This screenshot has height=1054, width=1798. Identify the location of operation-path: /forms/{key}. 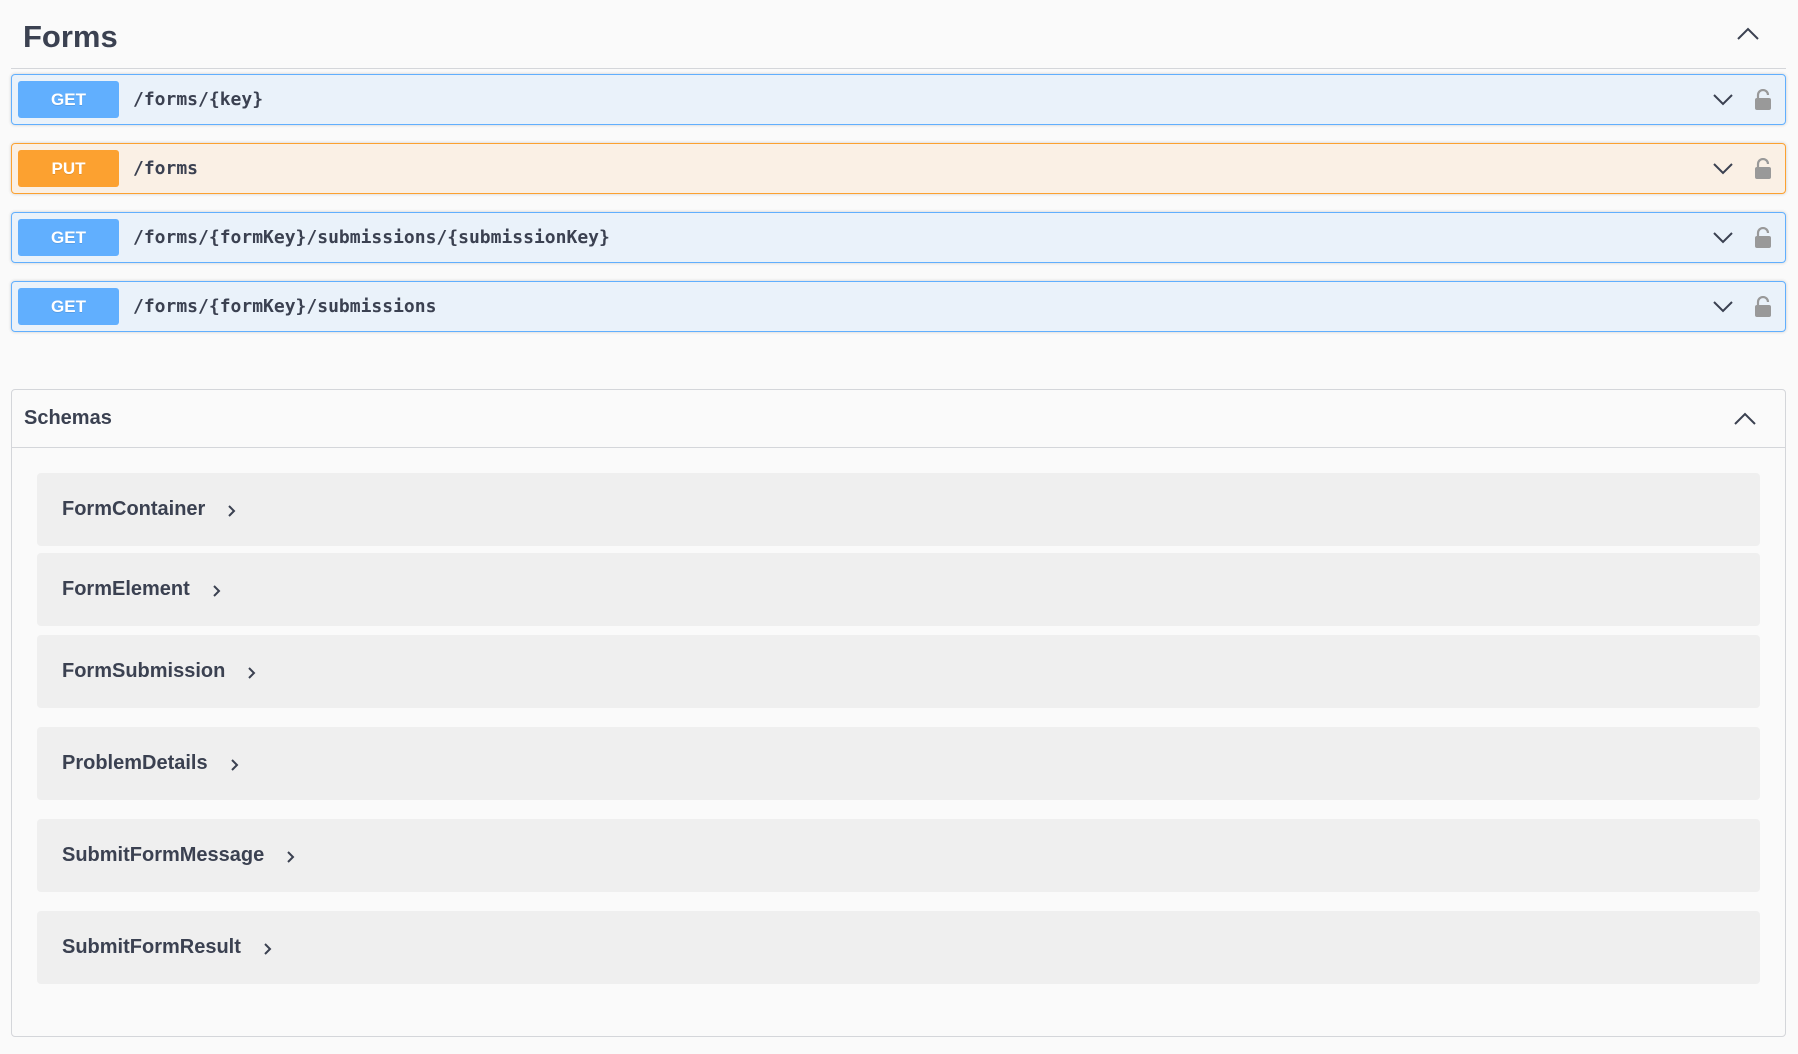
(198, 99).